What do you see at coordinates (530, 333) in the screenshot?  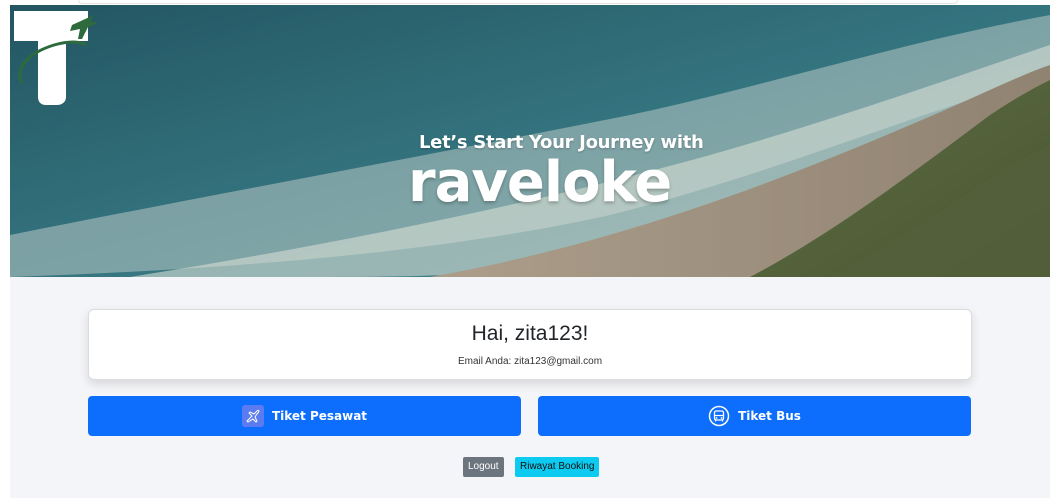 I see `greeting-title: Hai, zita123!` at bounding box center [530, 333].